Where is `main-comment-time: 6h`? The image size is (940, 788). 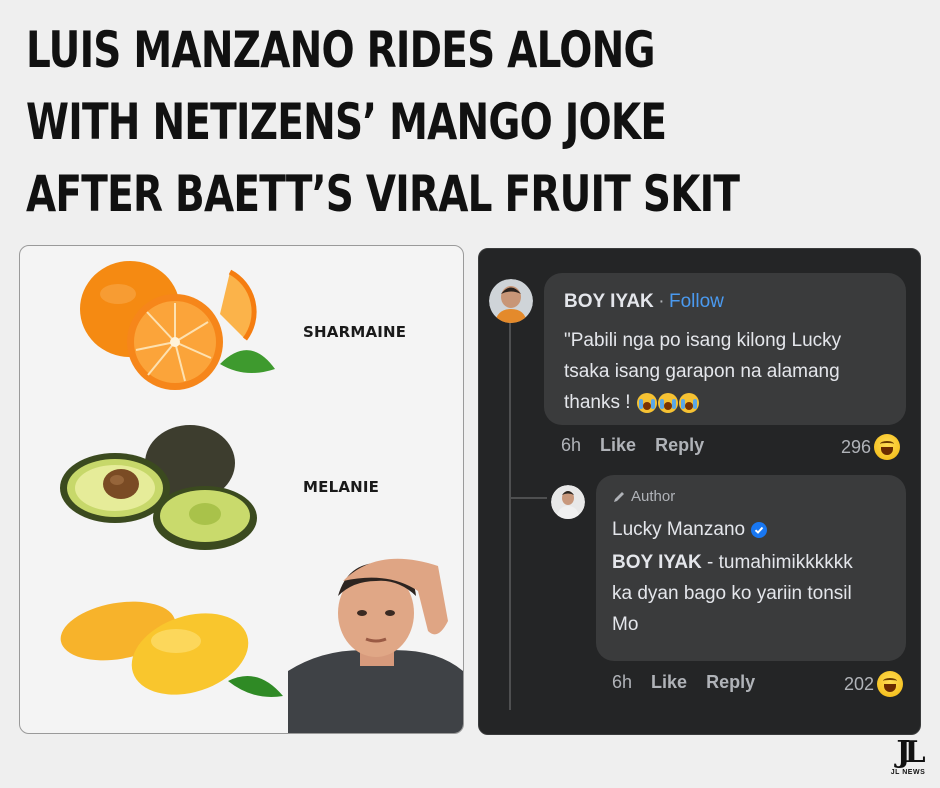 main-comment-time: 6h is located at coordinates (571, 445).